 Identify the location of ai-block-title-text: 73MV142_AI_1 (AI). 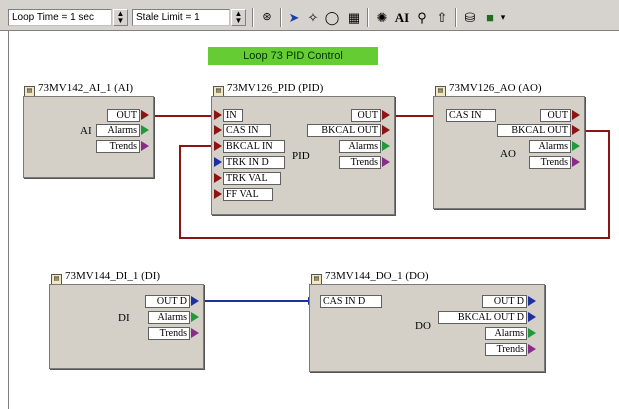
(86, 88).